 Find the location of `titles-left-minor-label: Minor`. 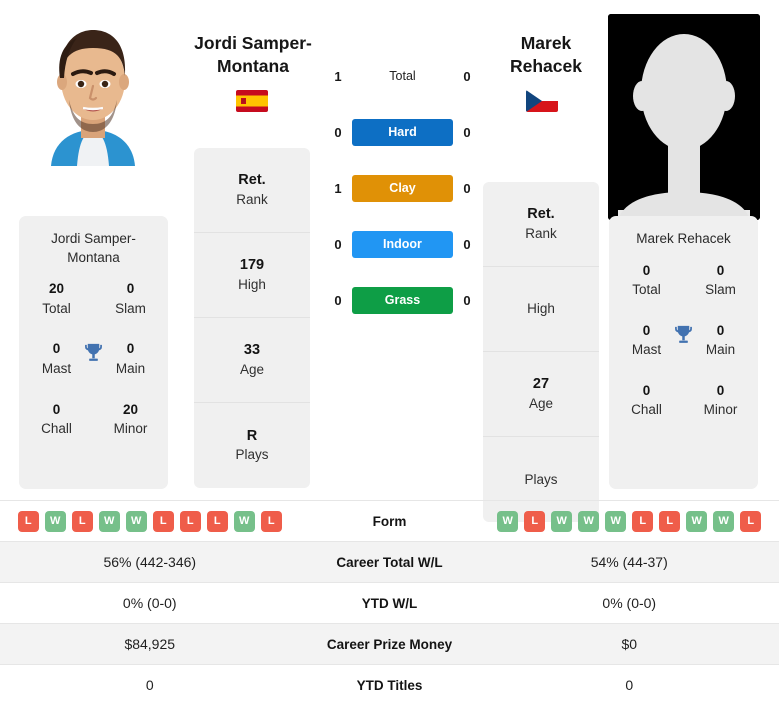

titles-left-minor-label: Minor is located at coordinates (130, 429).